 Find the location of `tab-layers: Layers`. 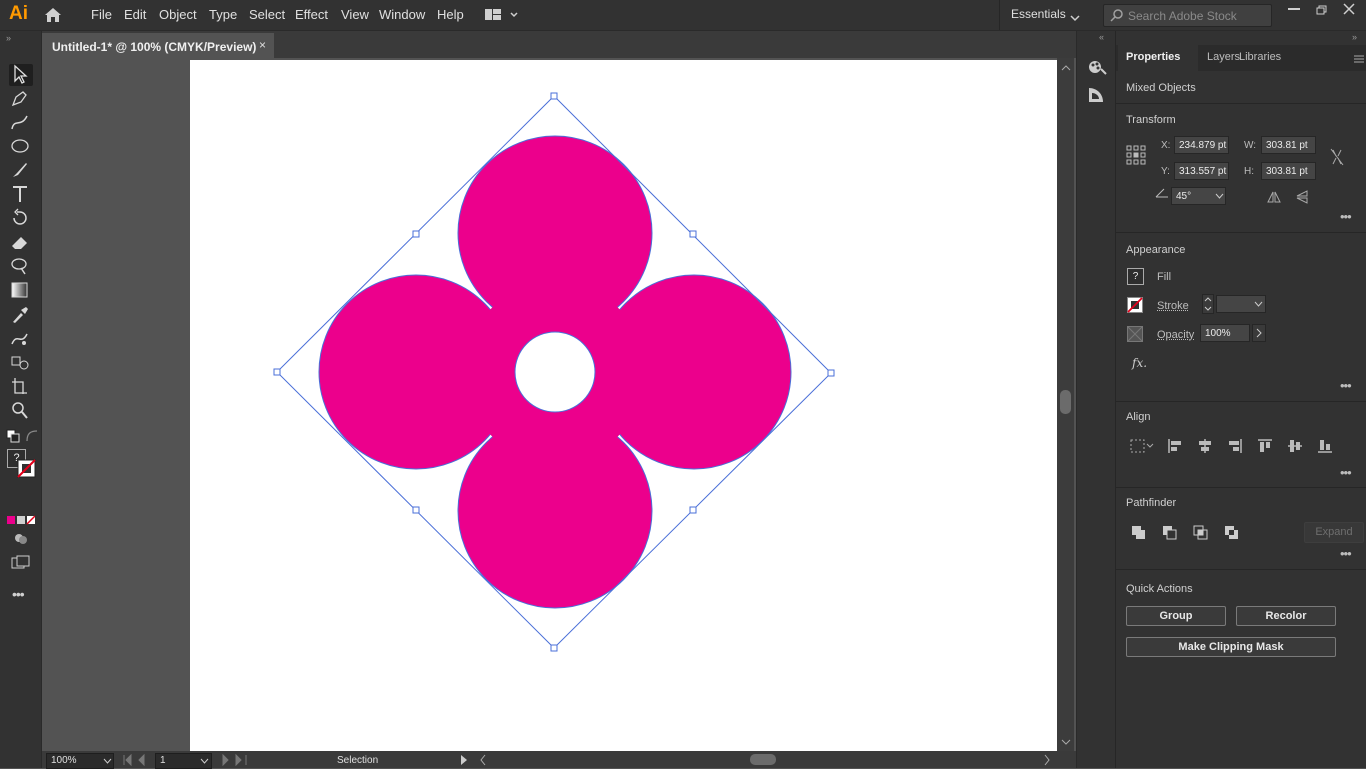

tab-layers: Layers is located at coordinates (1223, 57).